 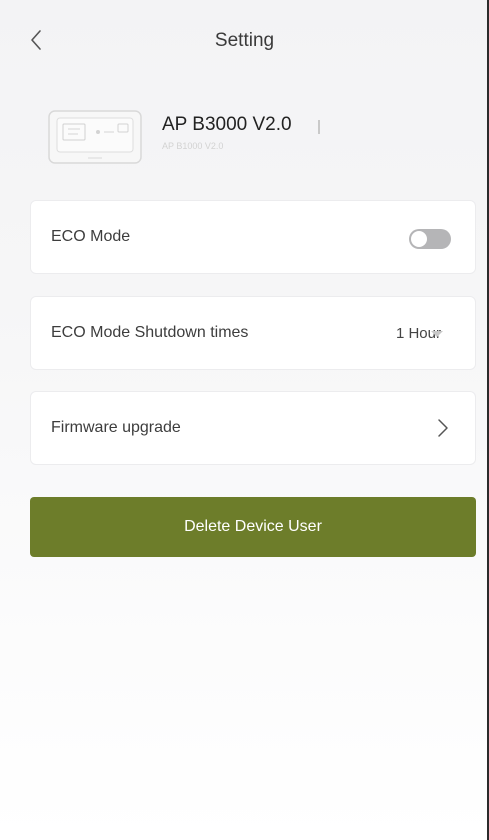 What do you see at coordinates (95, 137) in the screenshot?
I see `power-station-icon` at bounding box center [95, 137].